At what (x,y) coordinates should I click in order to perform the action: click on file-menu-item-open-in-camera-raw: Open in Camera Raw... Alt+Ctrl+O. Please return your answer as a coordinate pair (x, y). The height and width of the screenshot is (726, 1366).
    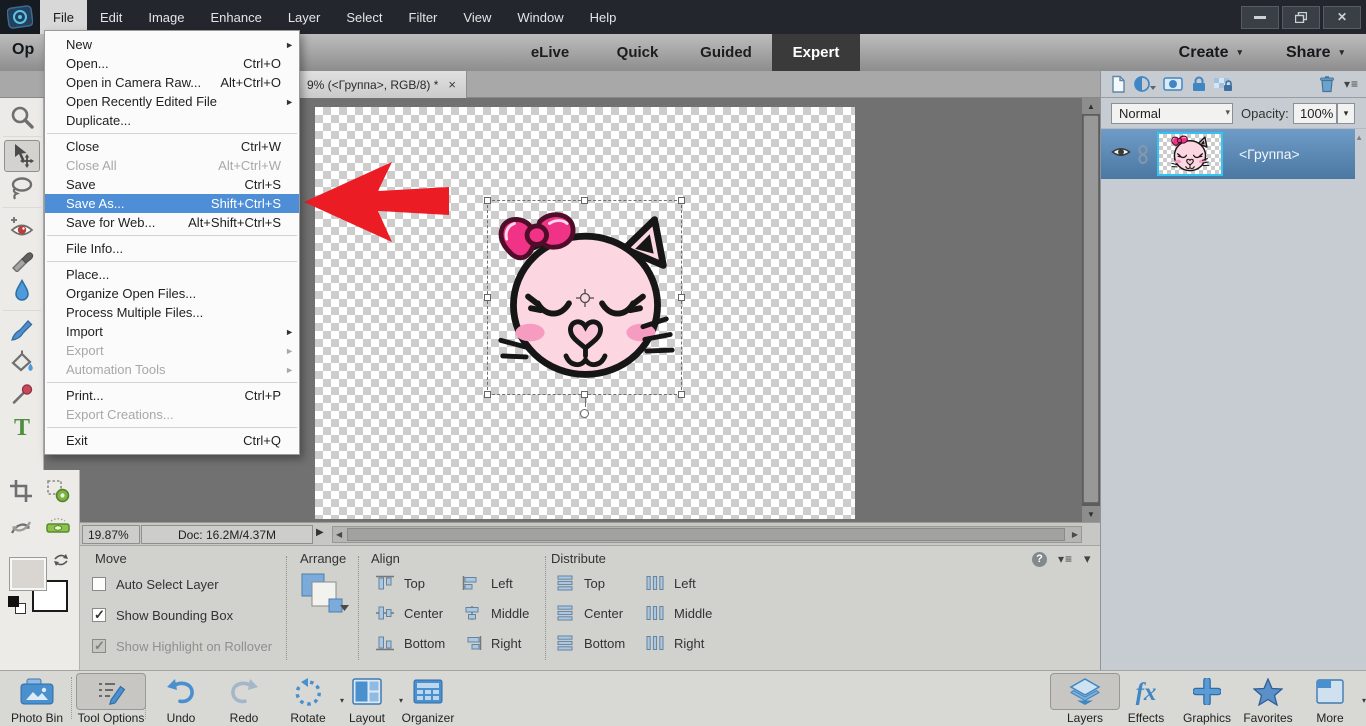
    Looking at the image, I should click on (172, 82).